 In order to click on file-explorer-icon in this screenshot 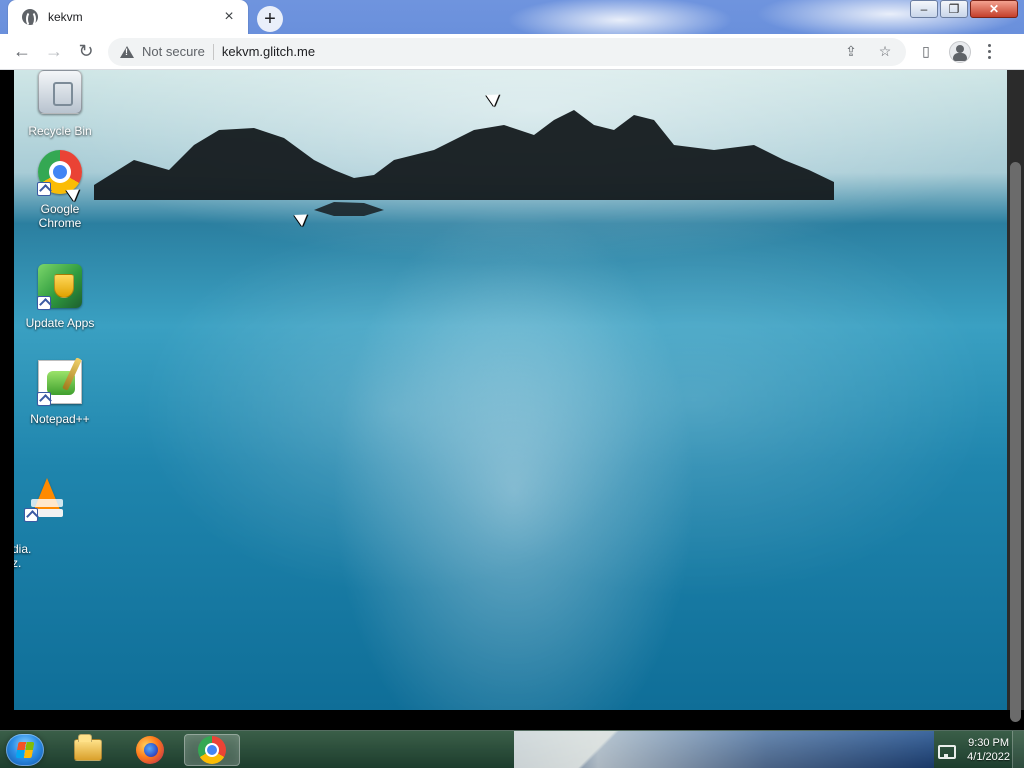, I will do `click(88, 747)`.